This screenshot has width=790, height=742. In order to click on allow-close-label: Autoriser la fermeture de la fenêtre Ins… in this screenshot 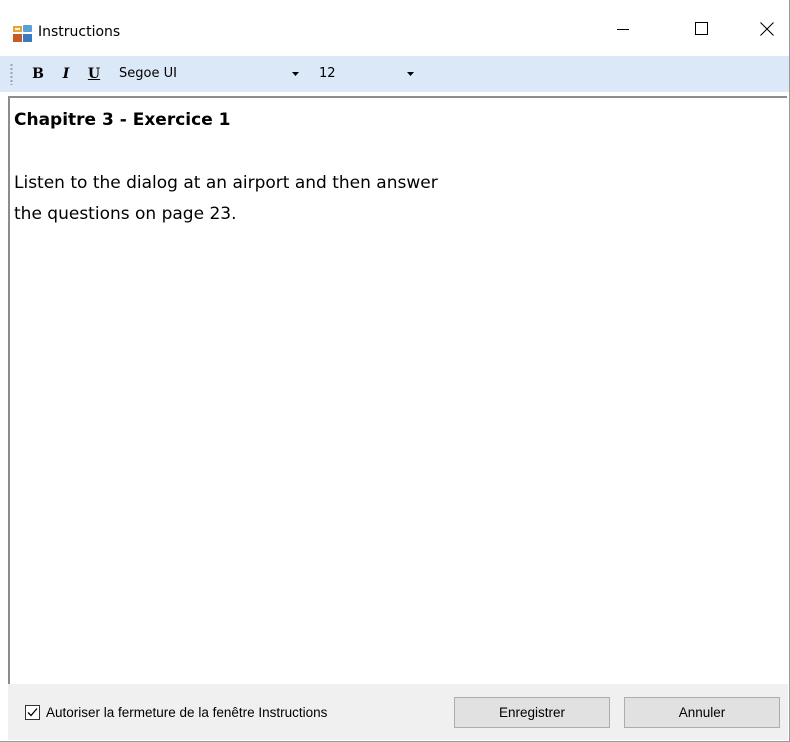, I will do `click(186, 712)`.